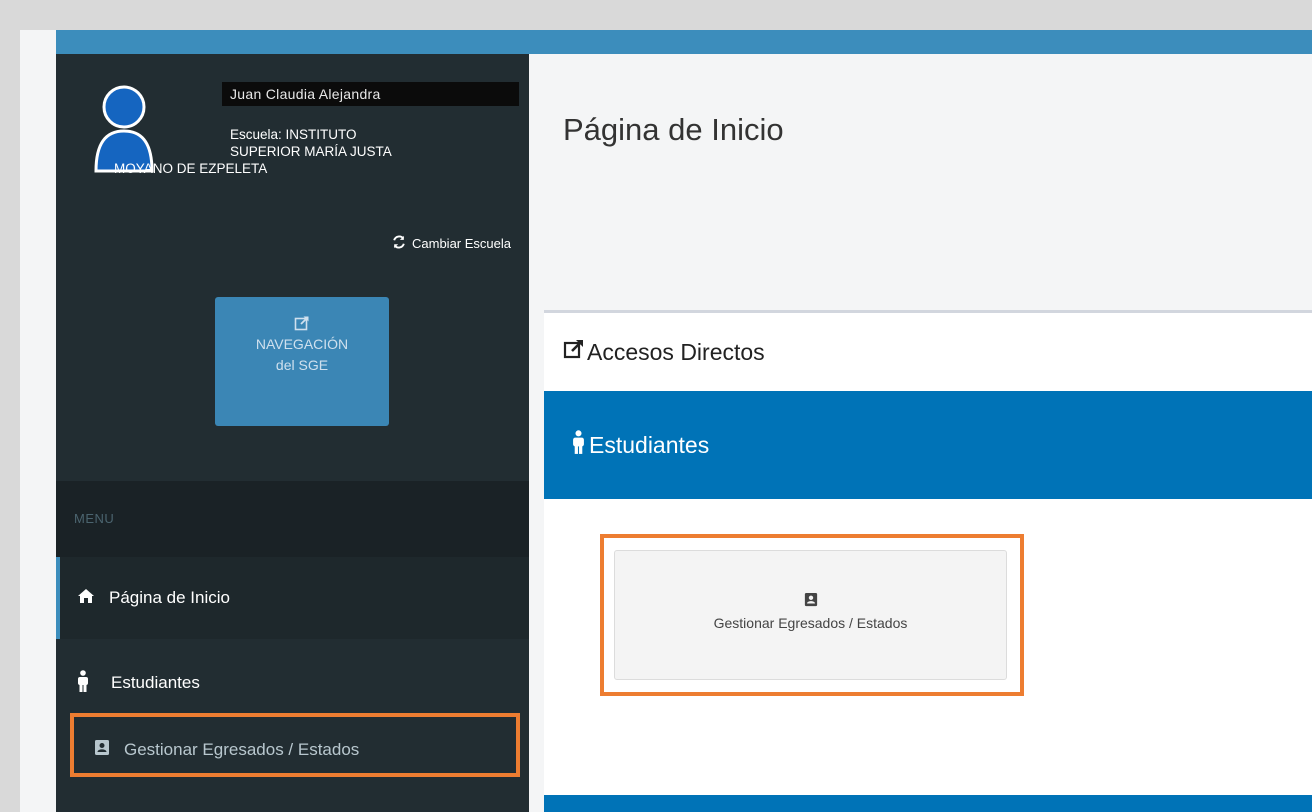  Describe the element at coordinates (461, 243) in the screenshot. I see `change-school-label: Cambiar Escuela` at that location.